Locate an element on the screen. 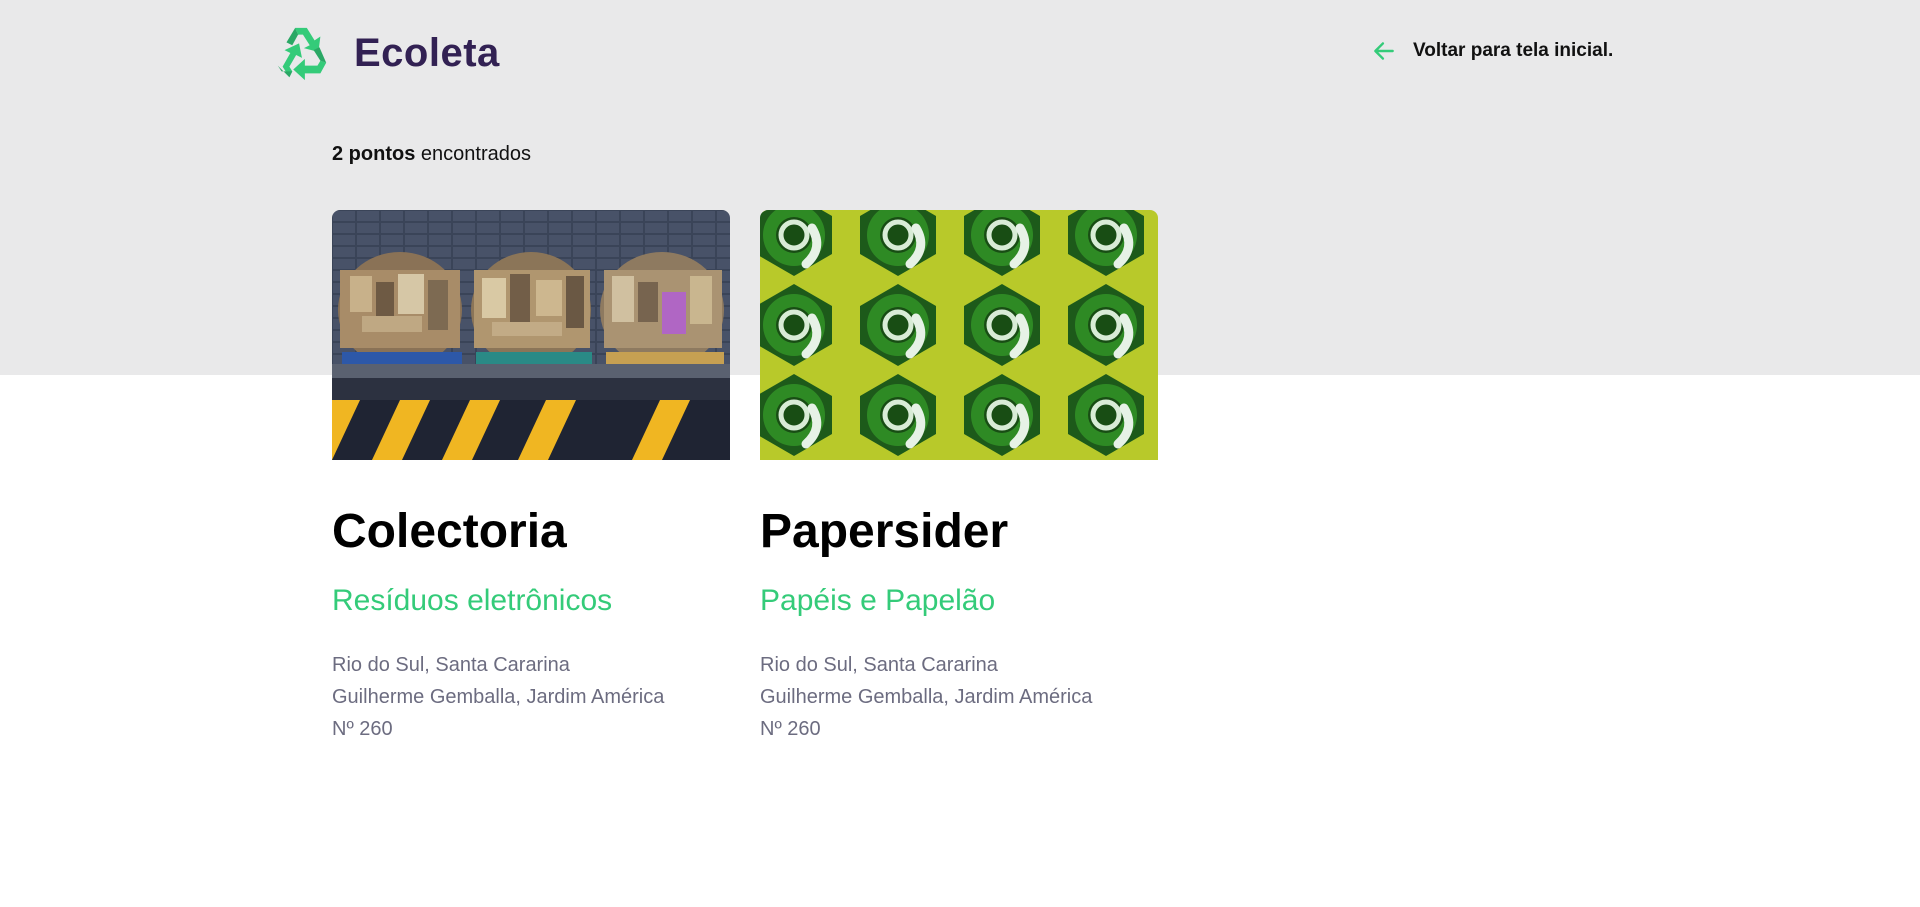  results-count: 2 pontos encontrados is located at coordinates (431, 154).